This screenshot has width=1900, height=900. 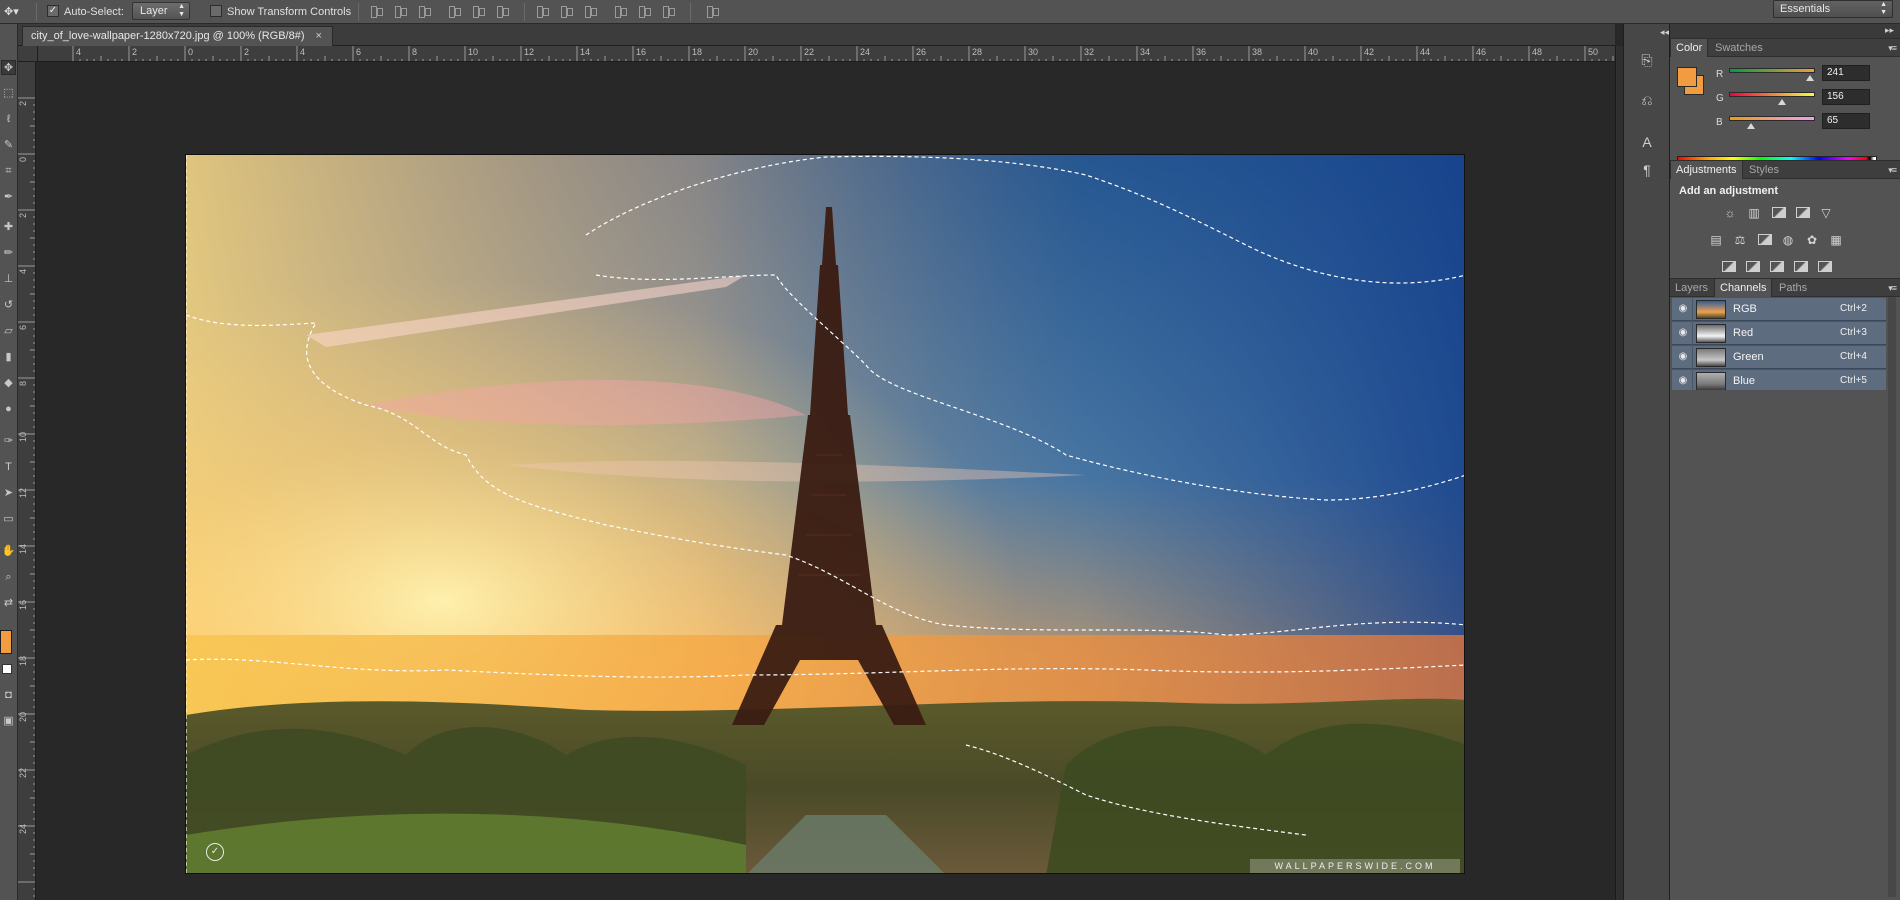 I want to click on clone-stamp-tool-icon: ⊥, so click(x=8, y=279).